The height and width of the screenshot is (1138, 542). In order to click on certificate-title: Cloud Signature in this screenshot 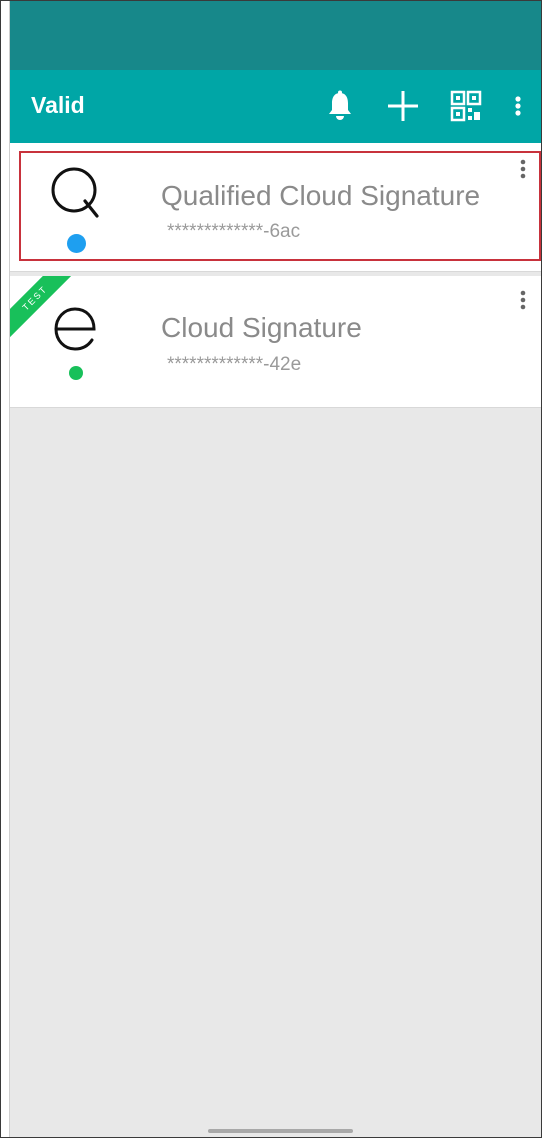, I will do `click(261, 327)`.